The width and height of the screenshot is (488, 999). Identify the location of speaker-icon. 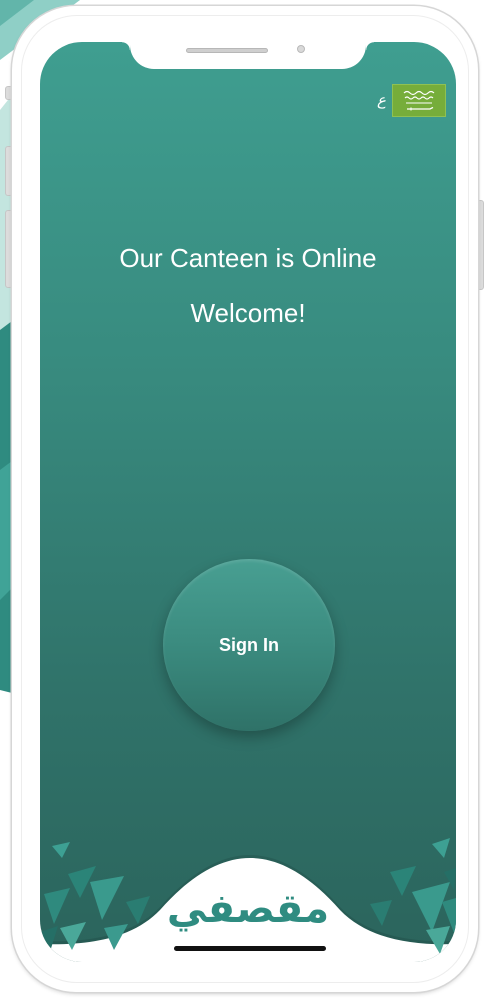
(227, 50).